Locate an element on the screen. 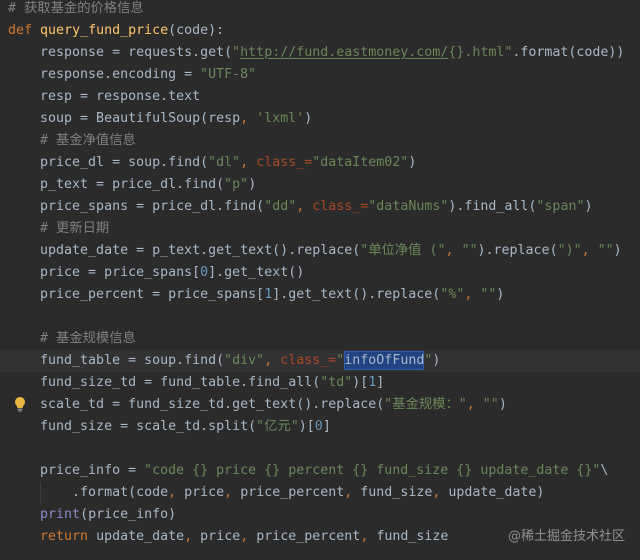 The height and width of the screenshot is (560, 640). code-line: # 基金规模信息 is located at coordinates (320, 339).